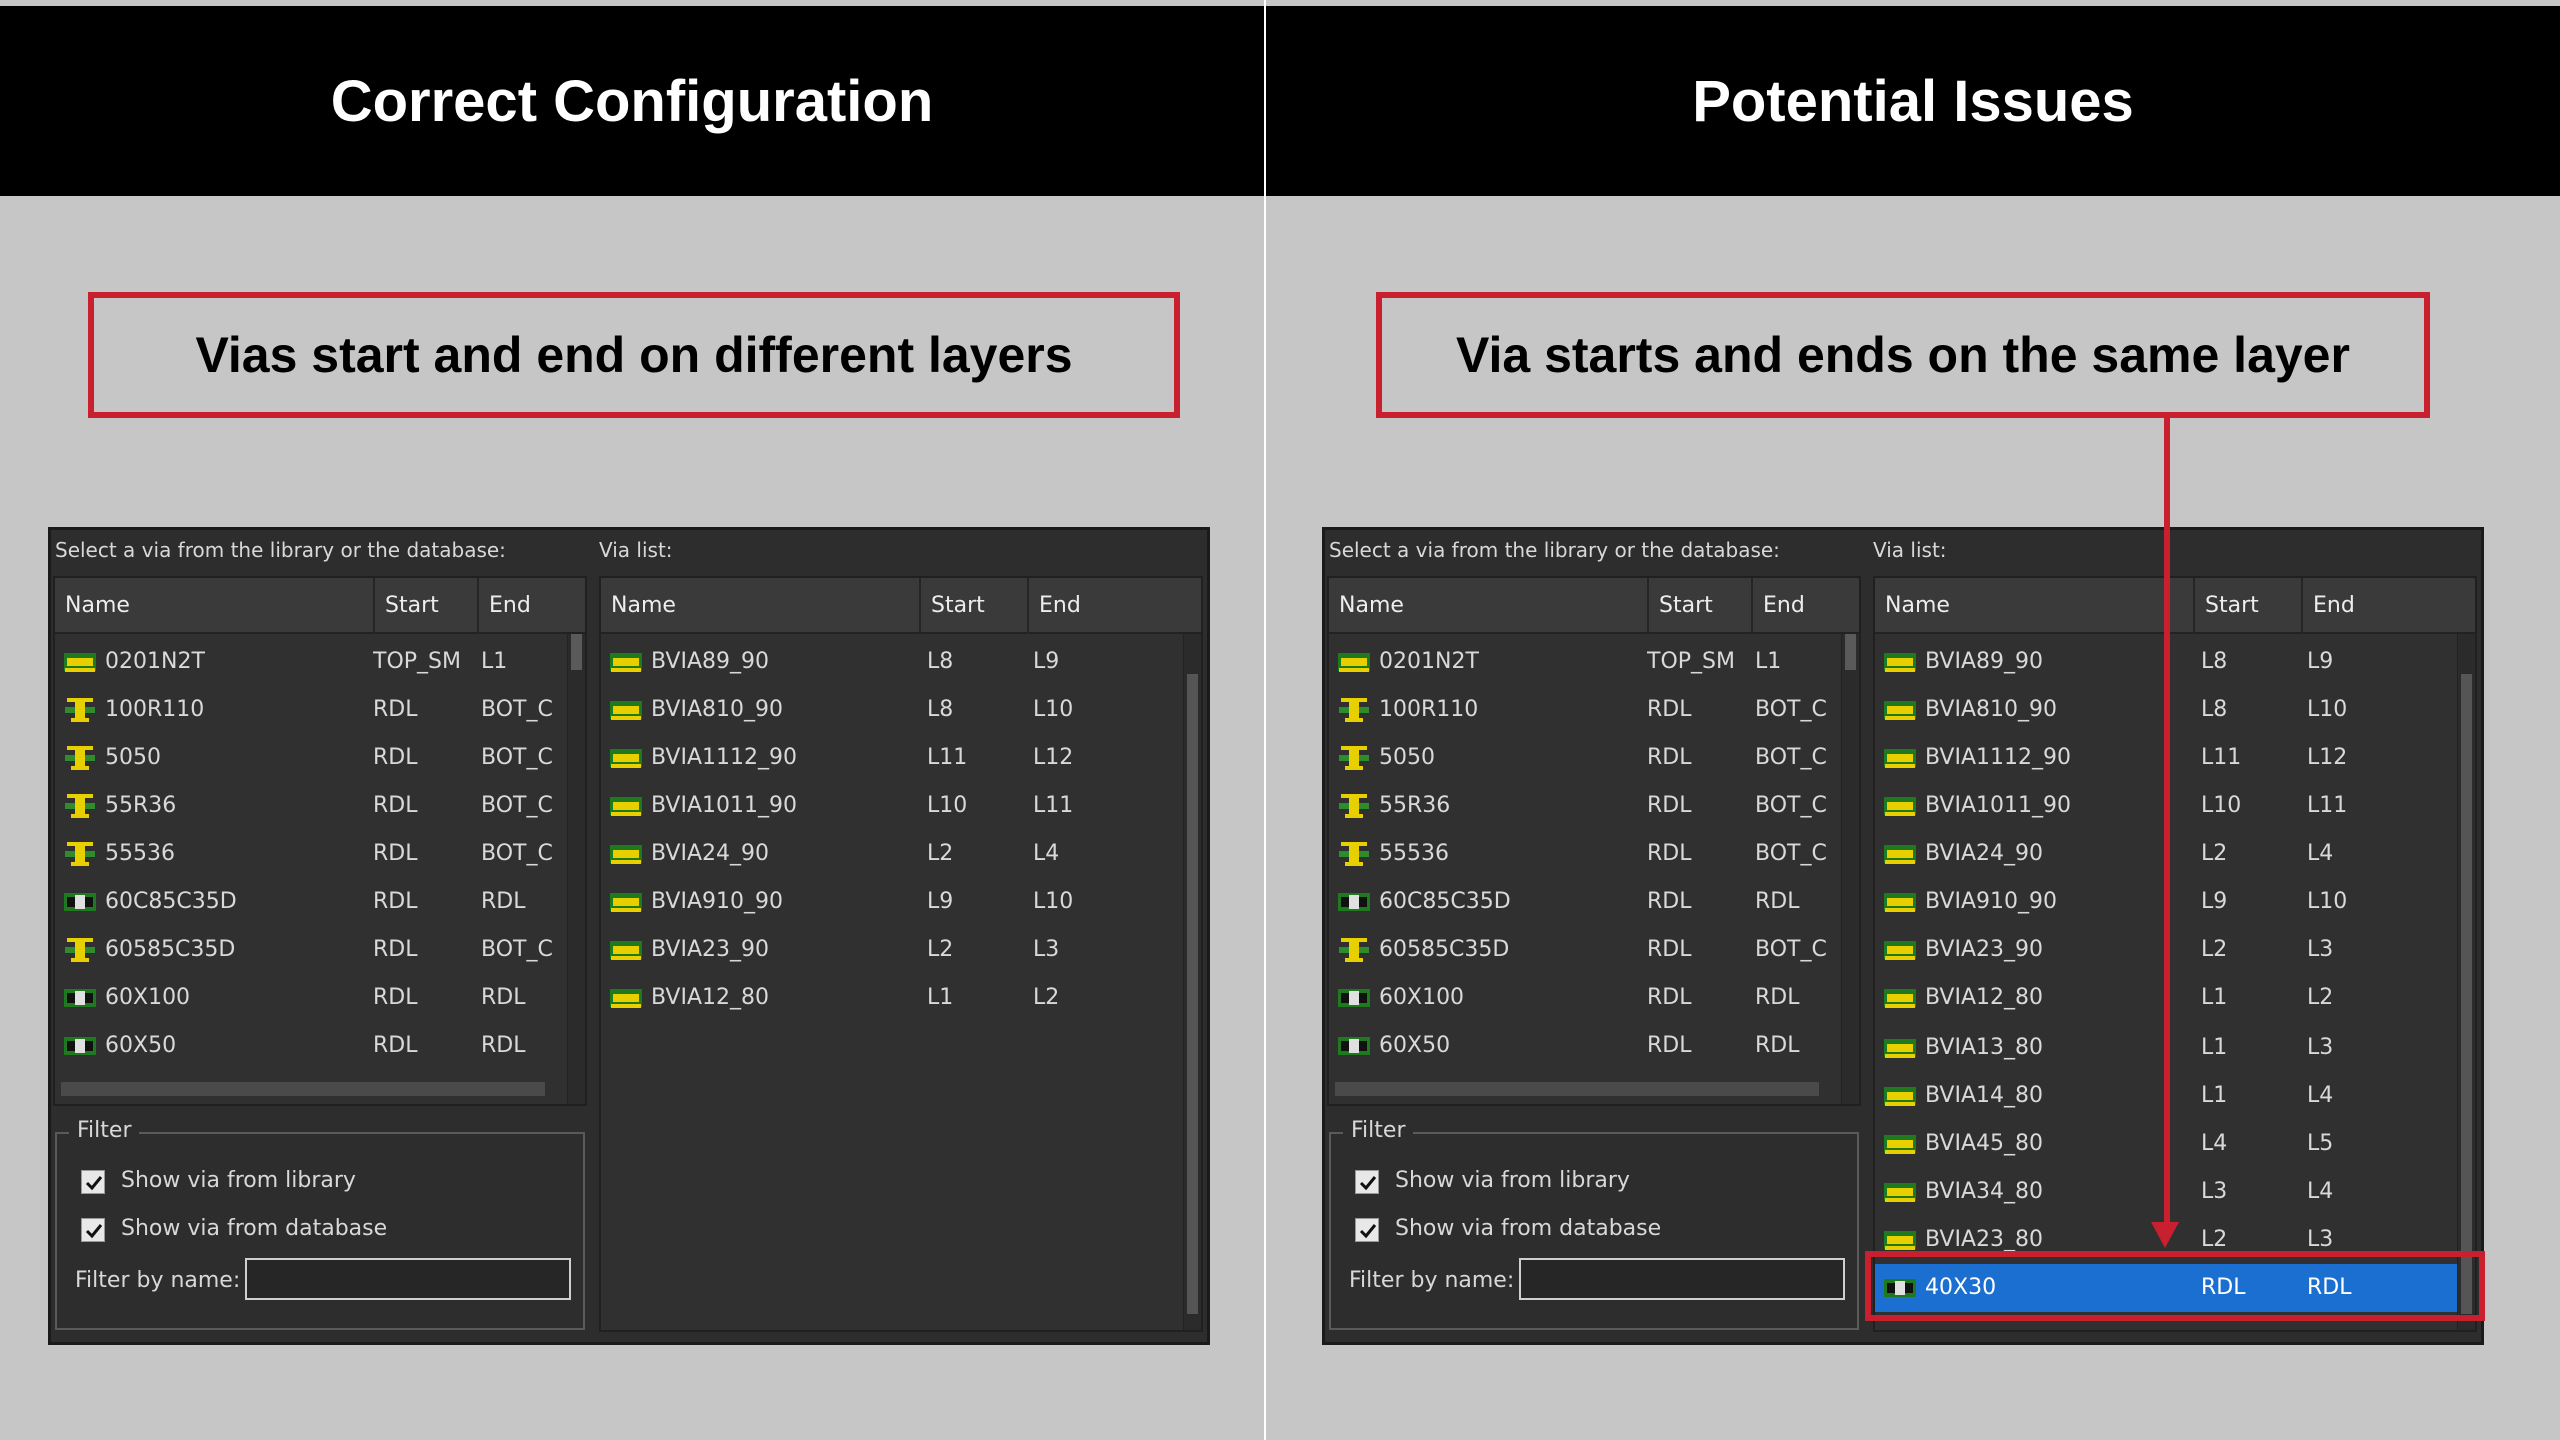  What do you see at coordinates (634, 355) in the screenshot?
I see `callout-text: Vias start and end on different layers` at bounding box center [634, 355].